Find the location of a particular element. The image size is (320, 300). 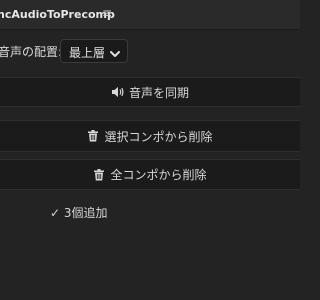

panel-title: ncAudioToPrecomp is located at coordinates (57, 14).